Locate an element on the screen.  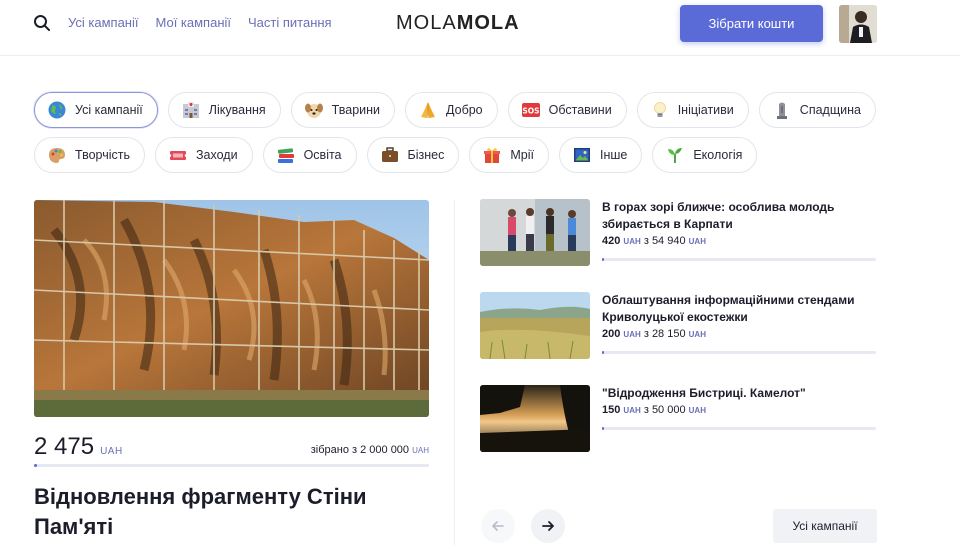
category-other: Інше is located at coordinates (600, 155).